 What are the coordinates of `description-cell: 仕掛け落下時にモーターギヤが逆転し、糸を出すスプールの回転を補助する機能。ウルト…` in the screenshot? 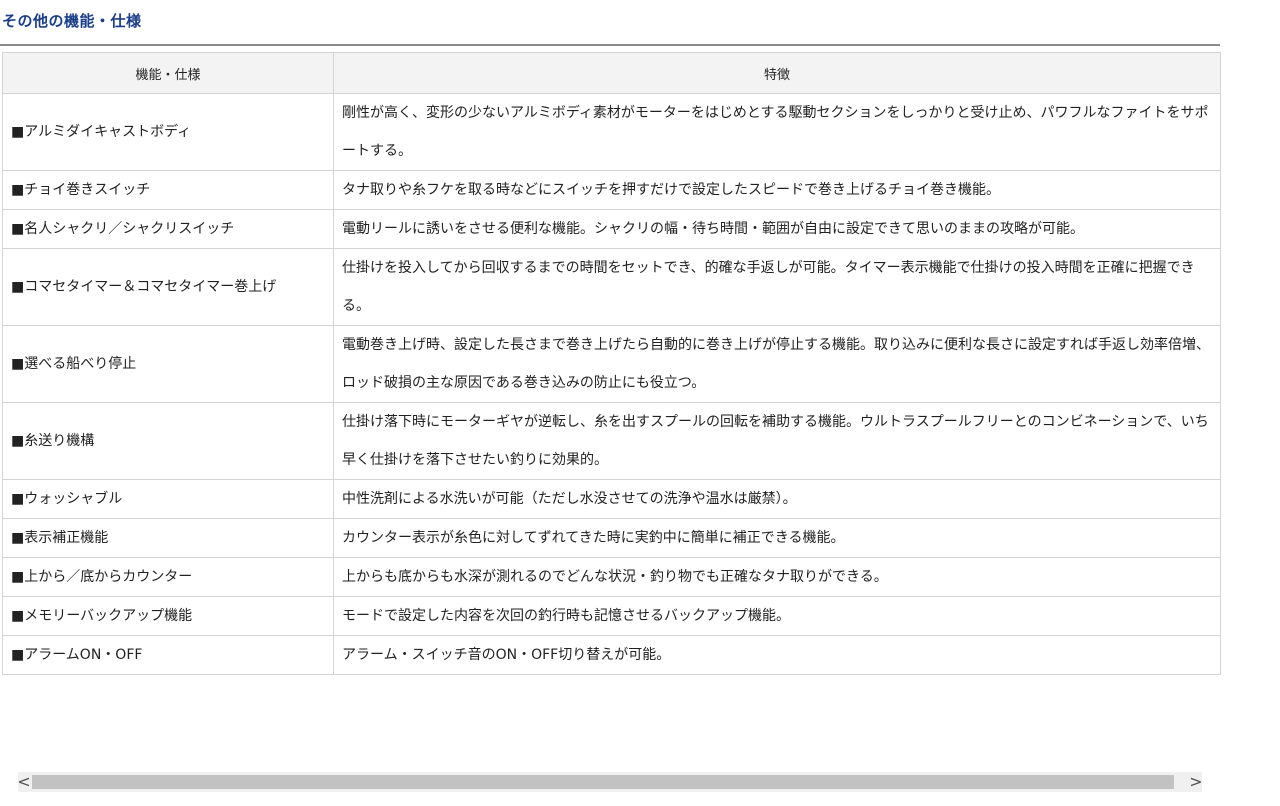 It's located at (777, 441).